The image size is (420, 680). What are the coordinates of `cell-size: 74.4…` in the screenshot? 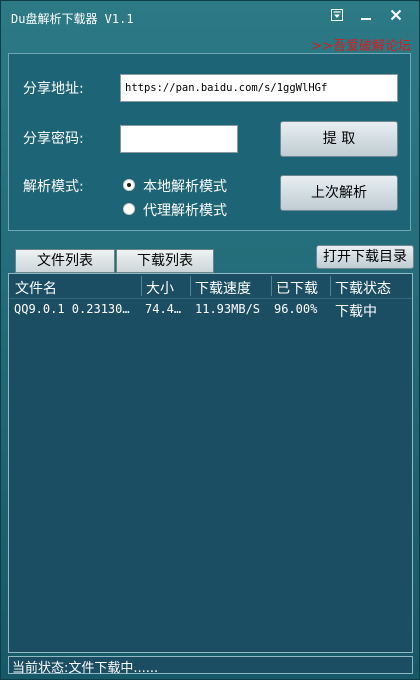 It's located at (163, 309).